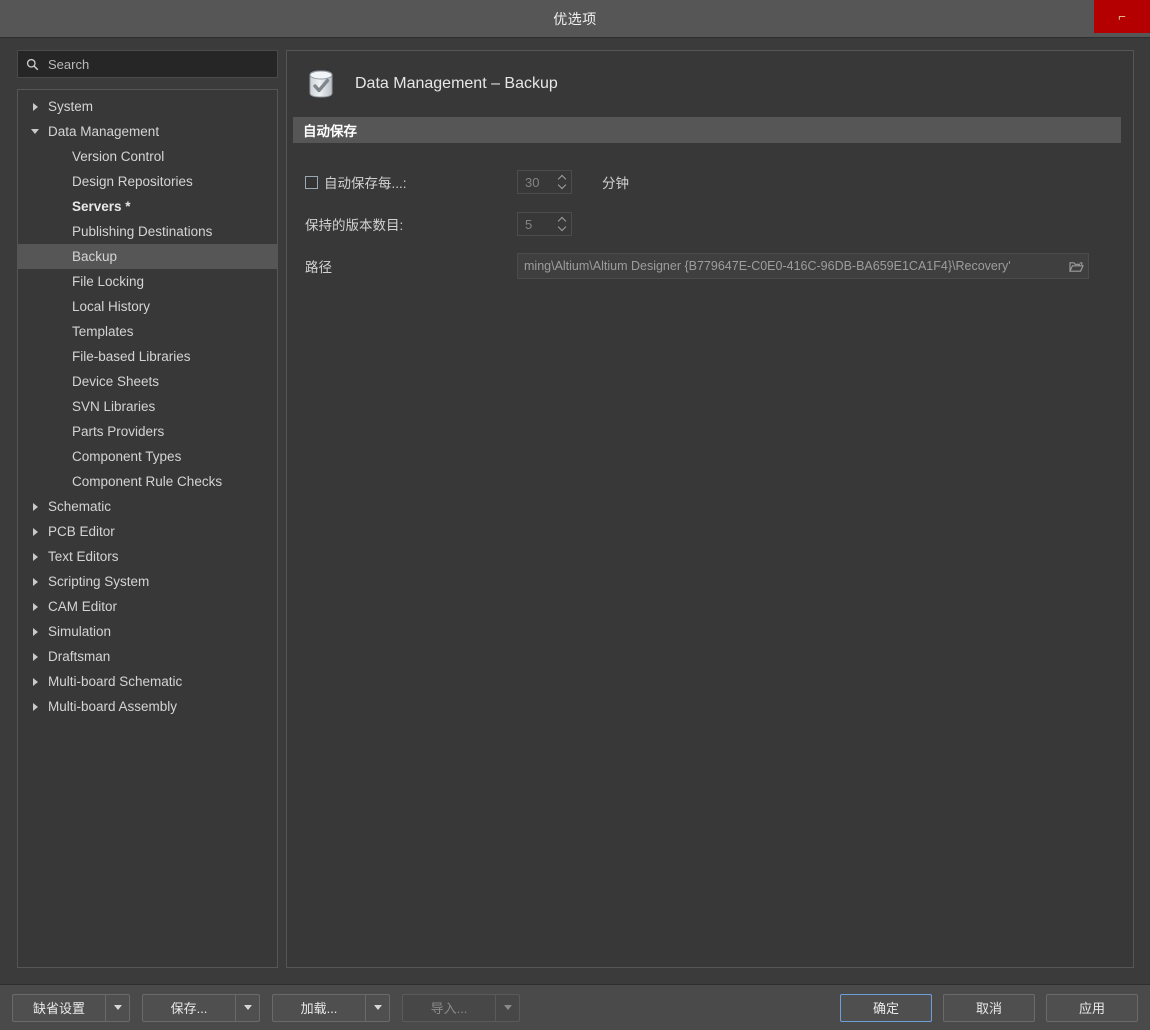 The image size is (1150, 1030). I want to click on sidebar-item-label: Version Control, so click(118, 156).